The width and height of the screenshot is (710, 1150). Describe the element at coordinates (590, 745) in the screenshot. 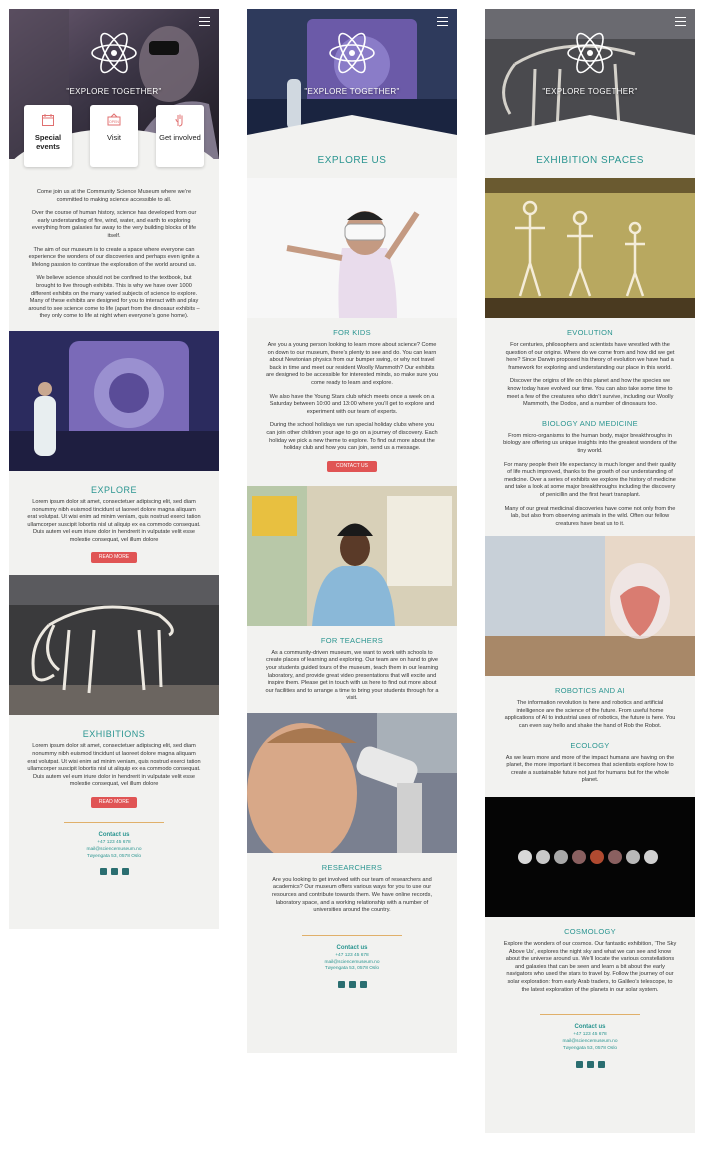

I see `ecology-heading: ECOLOGY` at that location.